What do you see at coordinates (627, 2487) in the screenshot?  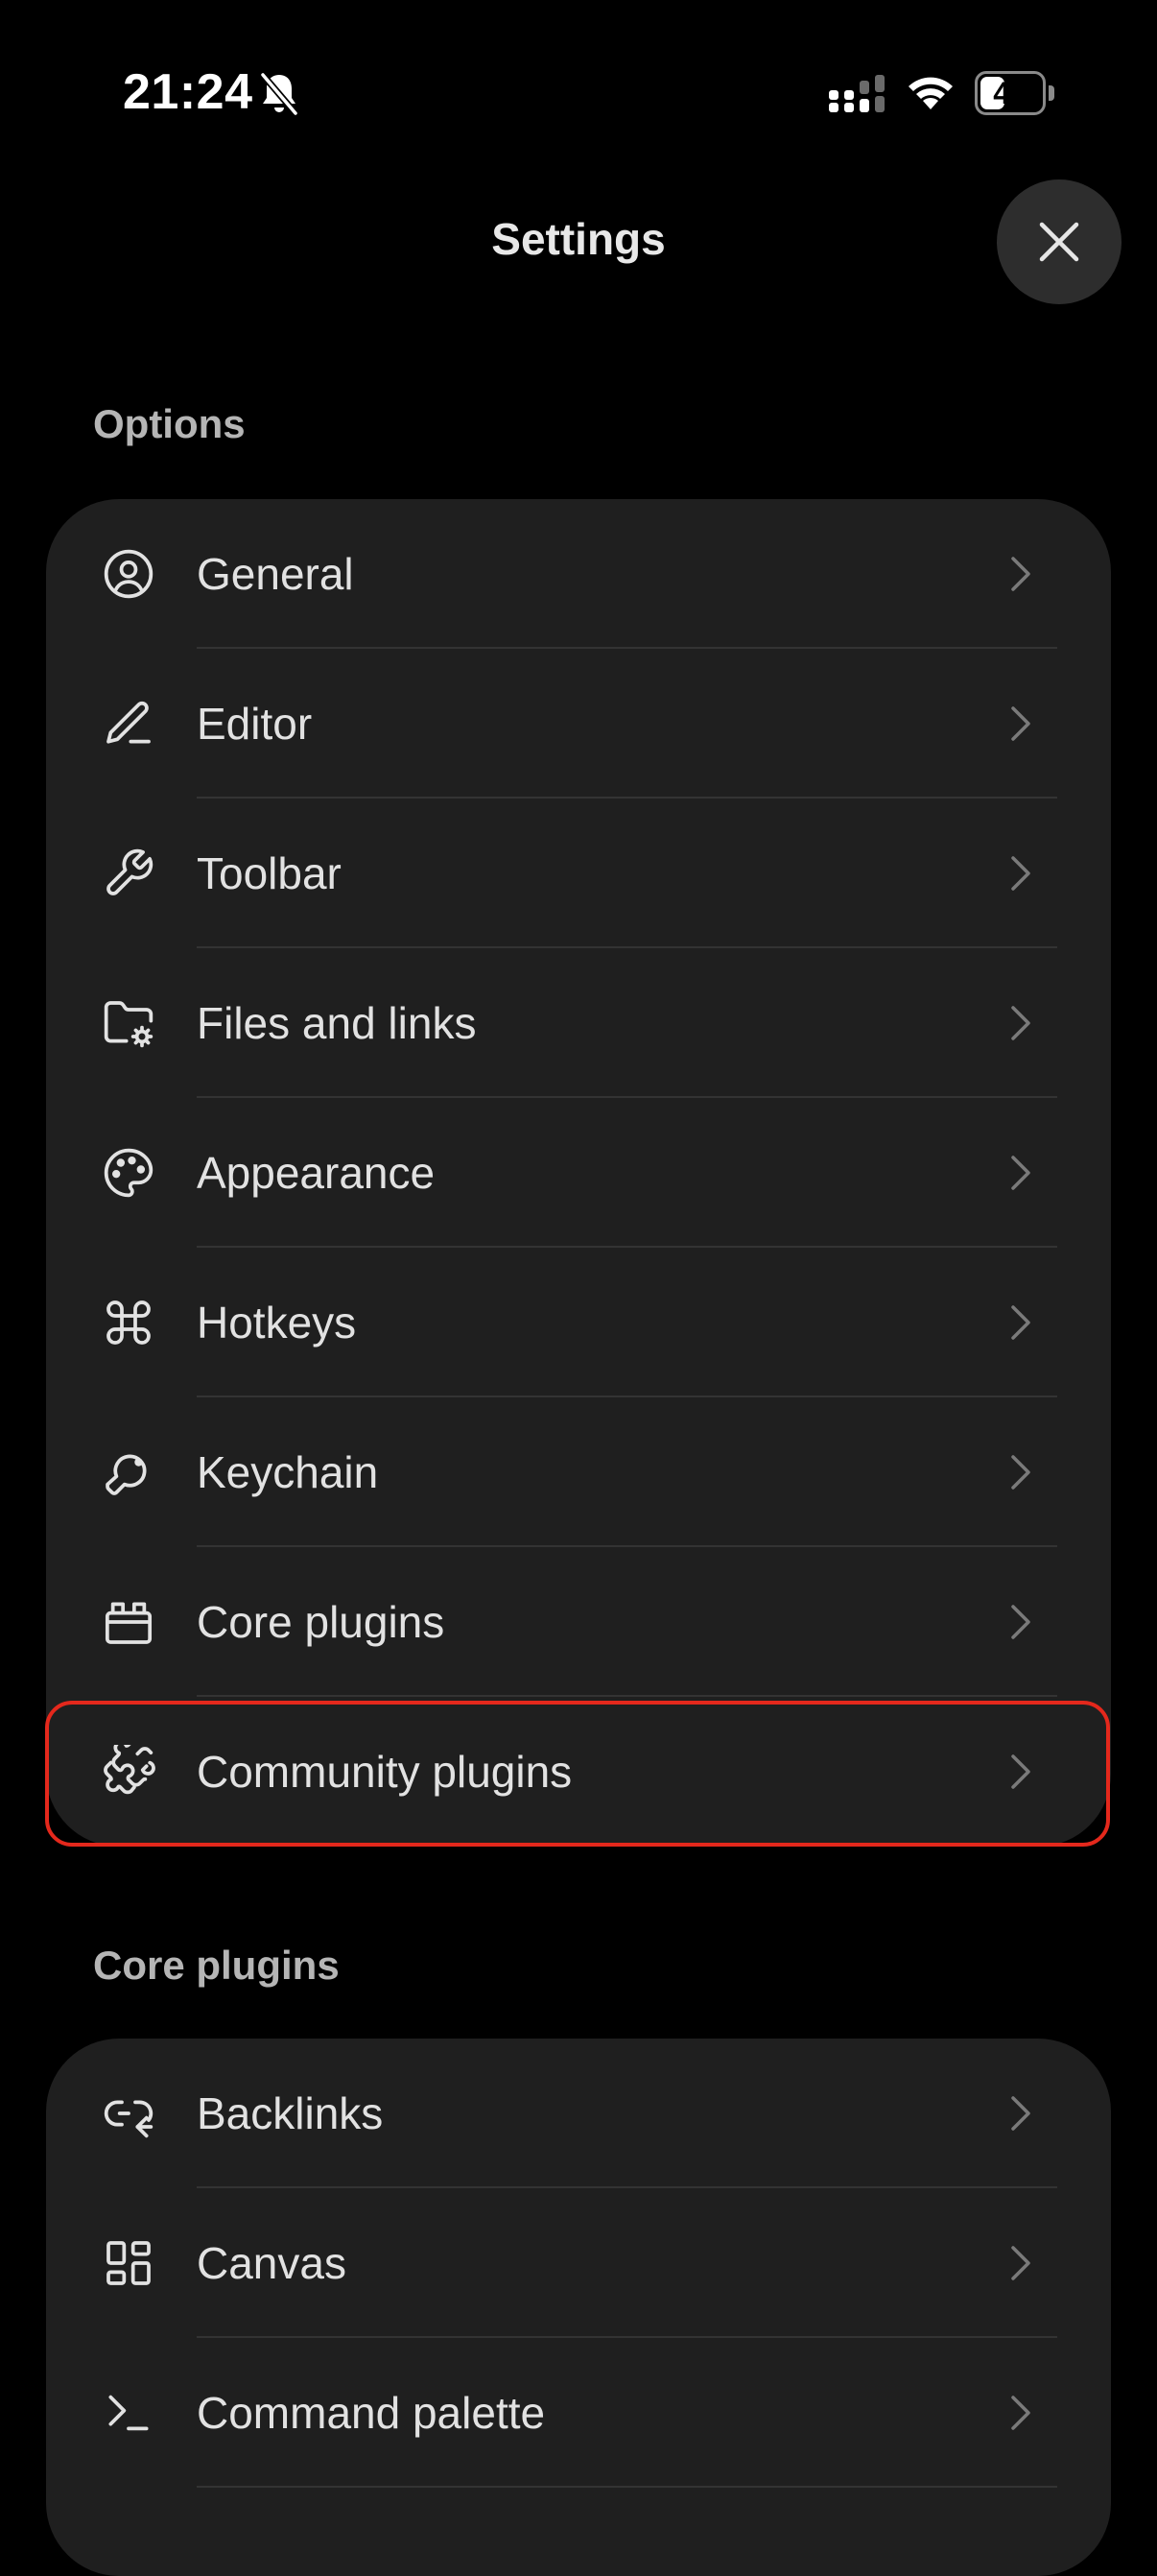 I see `divider` at bounding box center [627, 2487].